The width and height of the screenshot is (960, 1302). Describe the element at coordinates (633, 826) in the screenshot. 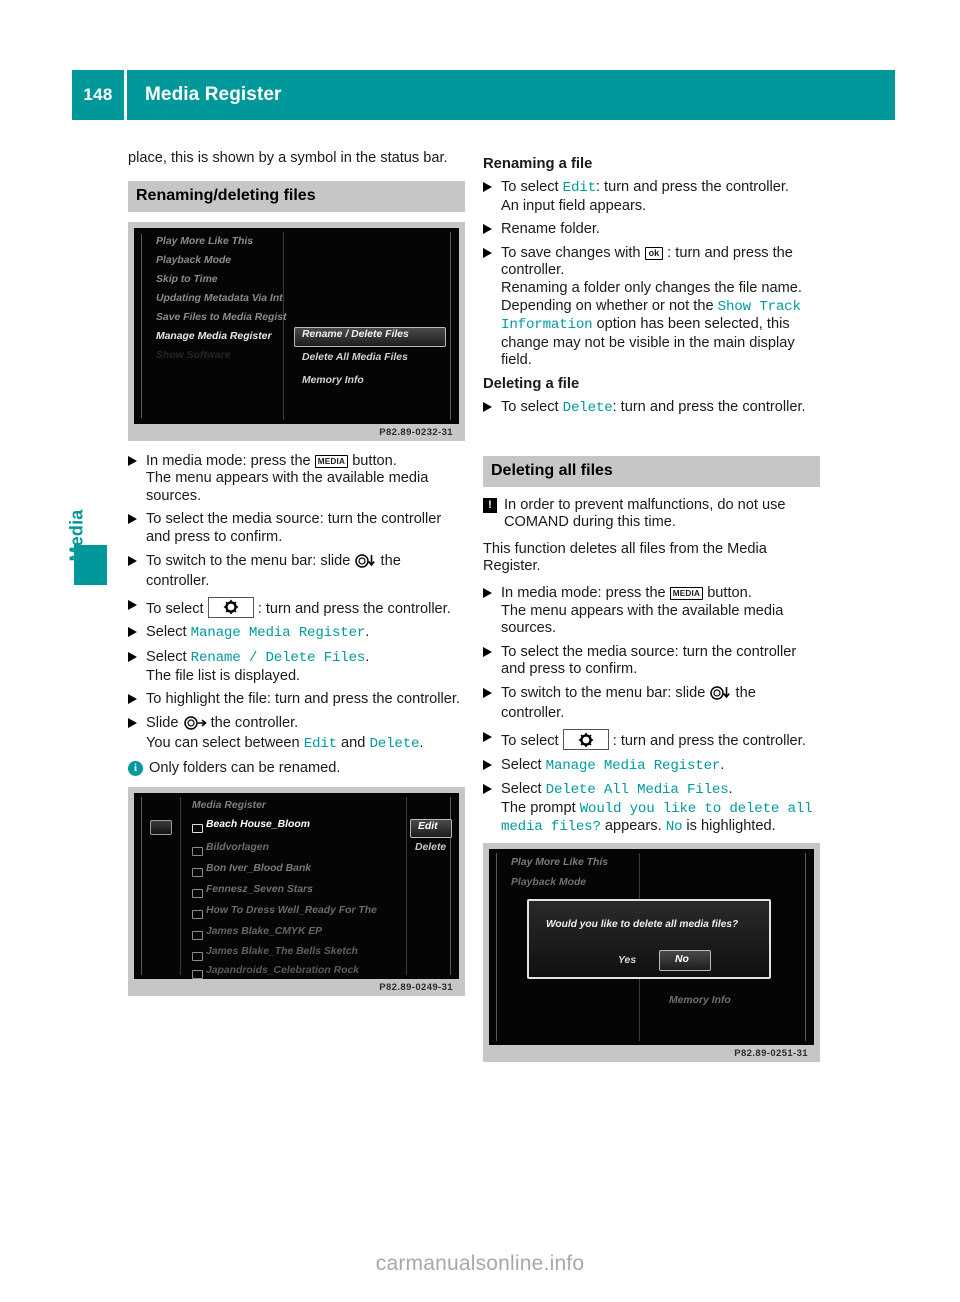

I see `cont-text: appears.` at that location.